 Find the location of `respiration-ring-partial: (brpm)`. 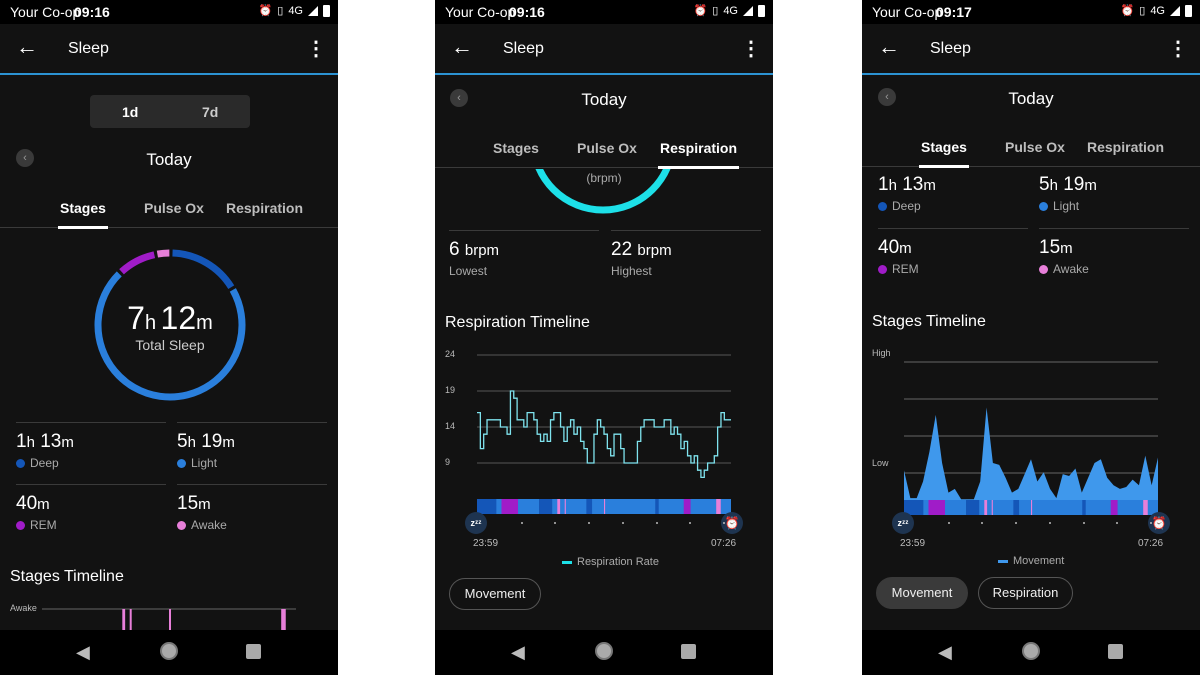

respiration-ring-partial: (brpm) is located at coordinates (604, 199).